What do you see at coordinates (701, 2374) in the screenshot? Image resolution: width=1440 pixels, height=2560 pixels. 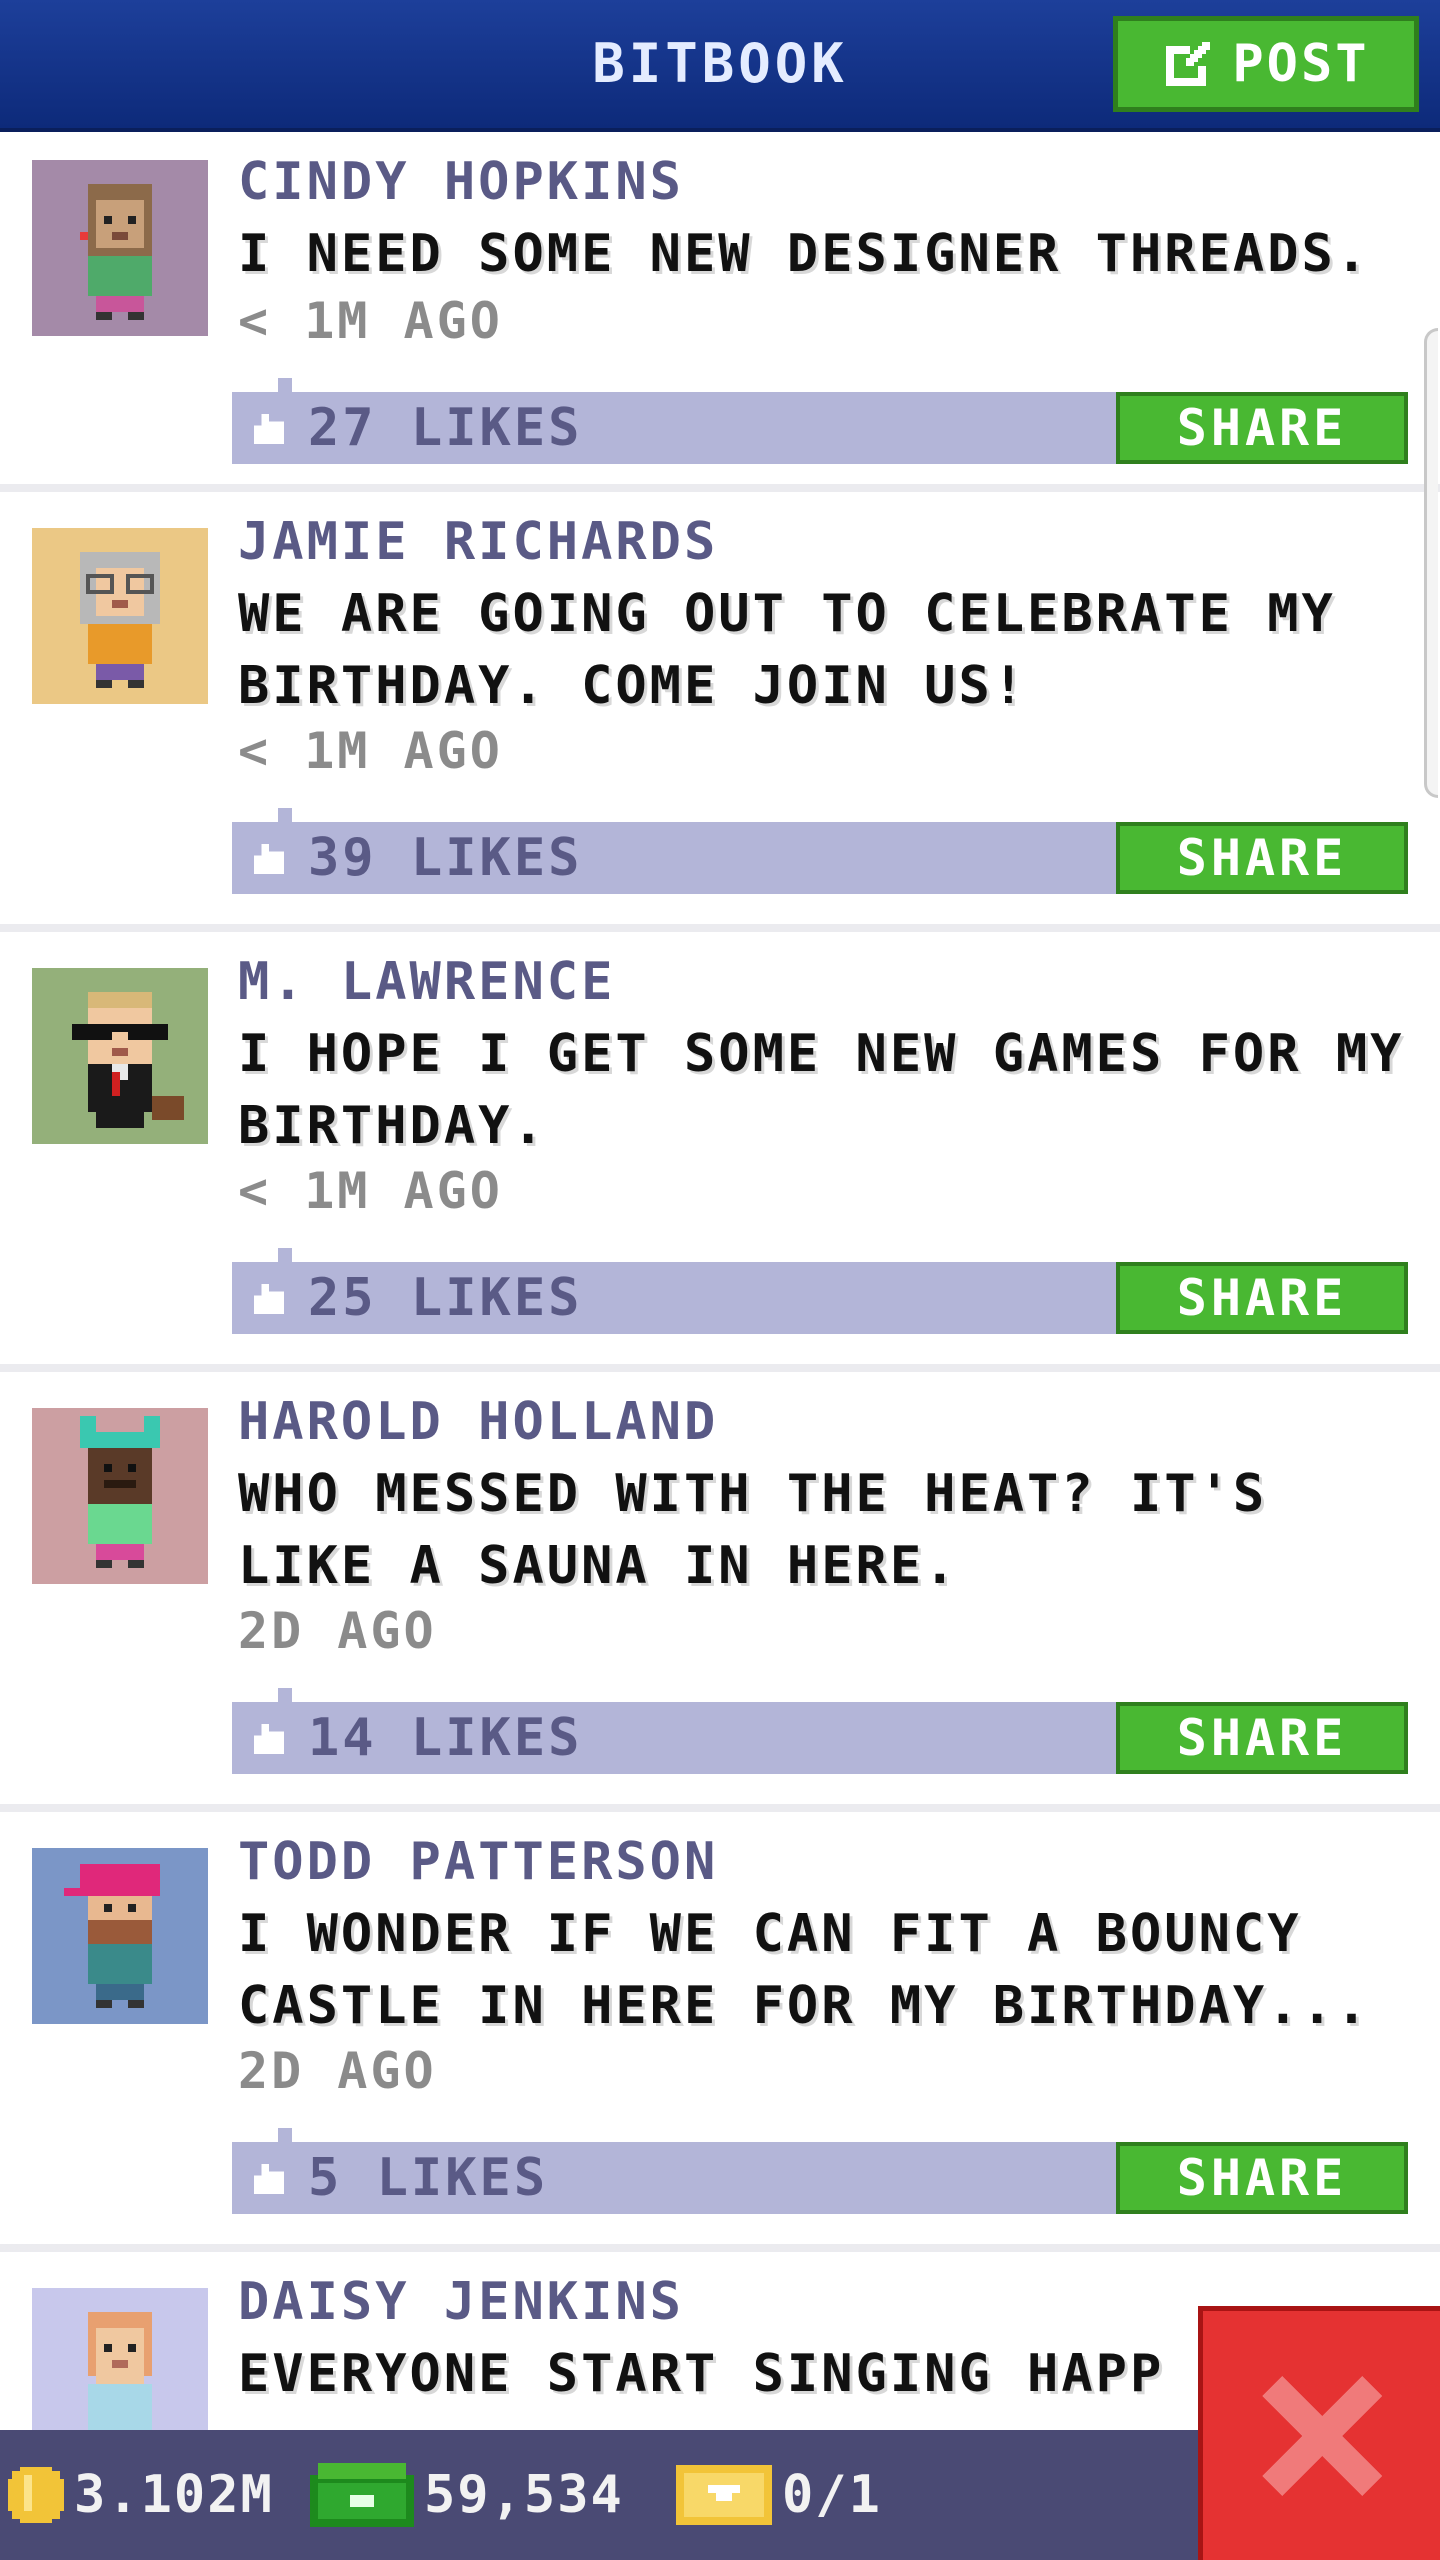 I see `post-message: EVERYONE START SINGING HAPP` at bounding box center [701, 2374].